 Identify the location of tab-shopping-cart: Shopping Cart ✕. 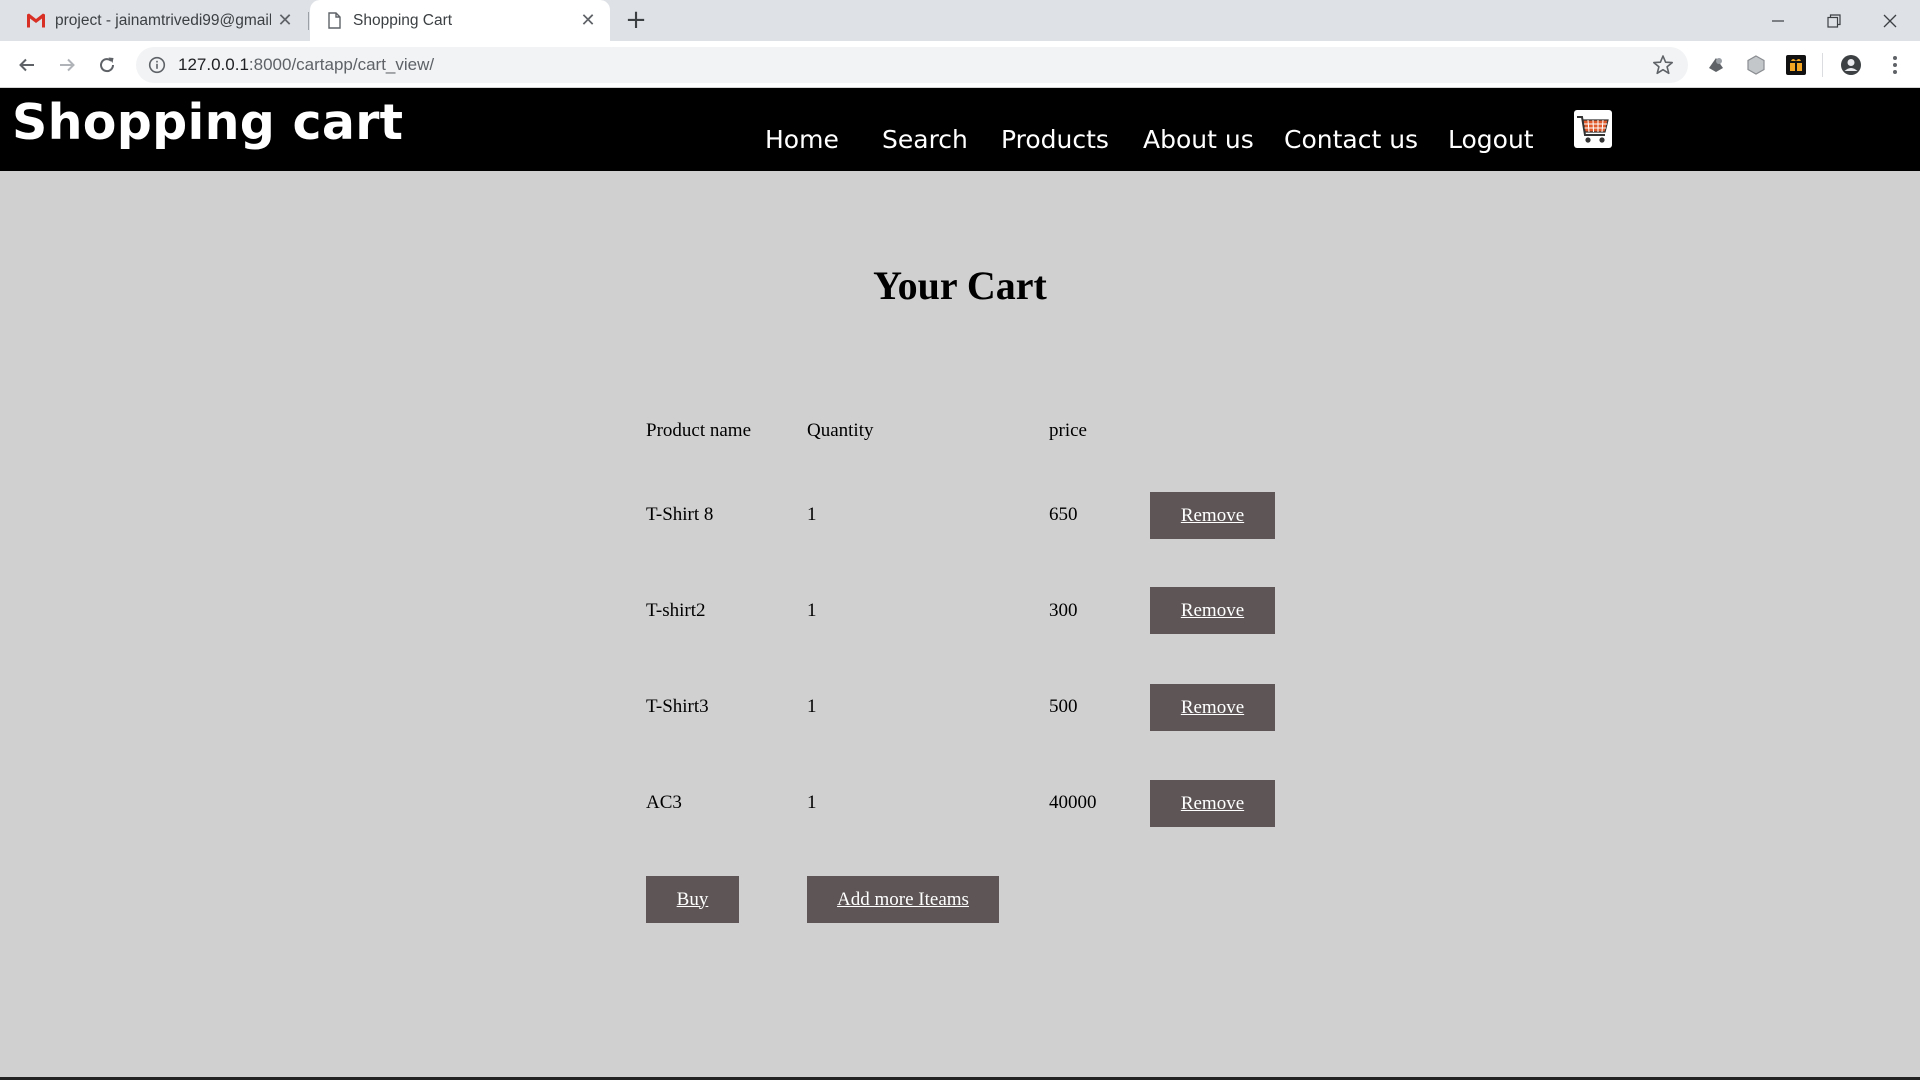
(460, 20).